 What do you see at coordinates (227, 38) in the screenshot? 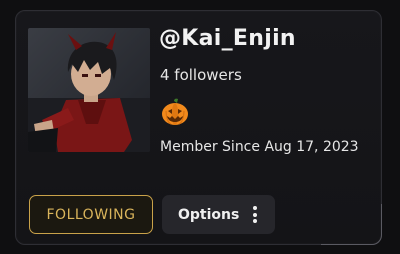
I see `username: @Kai_Enjin` at bounding box center [227, 38].